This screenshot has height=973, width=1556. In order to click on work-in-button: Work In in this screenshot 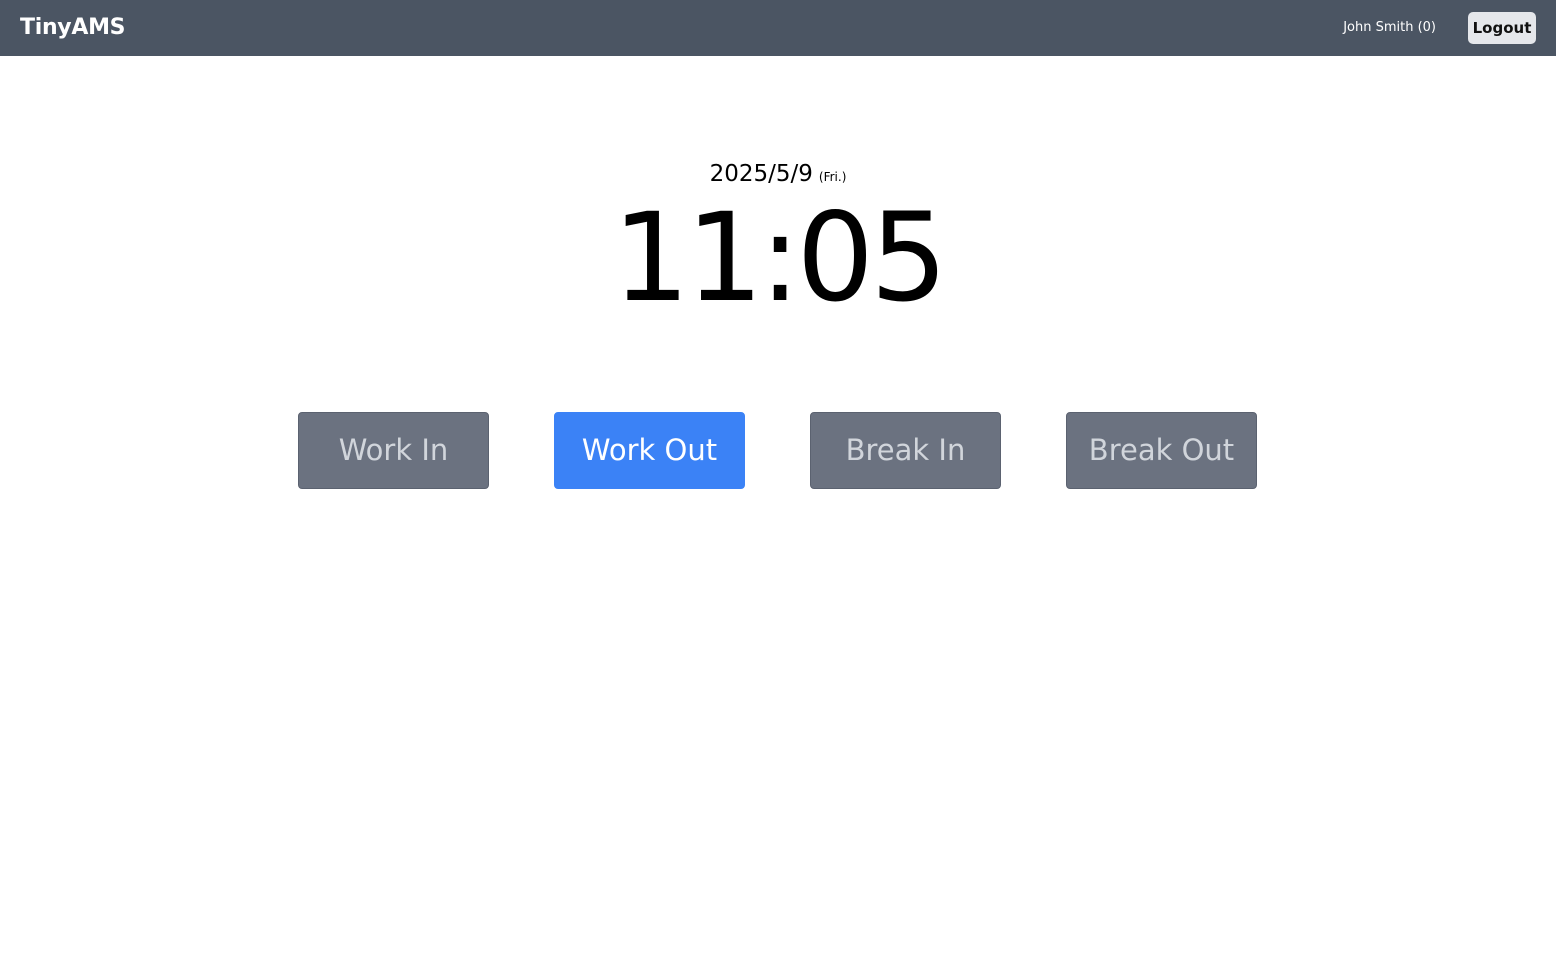, I will do `click(393, 450)`.